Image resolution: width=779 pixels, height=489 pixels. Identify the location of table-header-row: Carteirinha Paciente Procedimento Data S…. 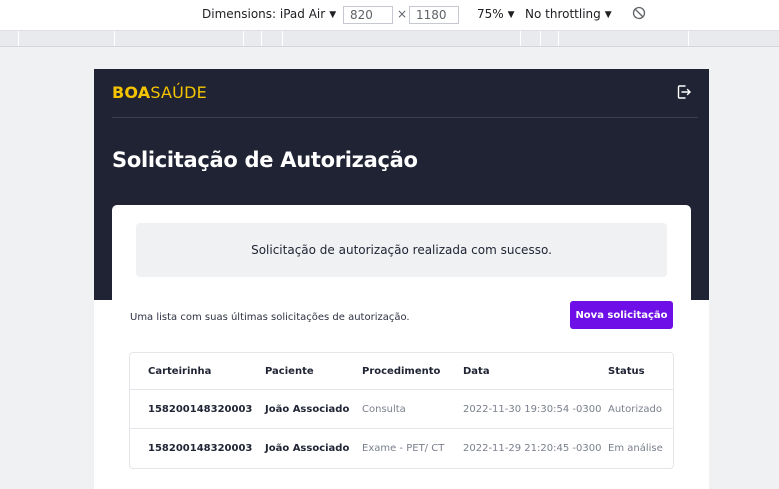
(401, 371).